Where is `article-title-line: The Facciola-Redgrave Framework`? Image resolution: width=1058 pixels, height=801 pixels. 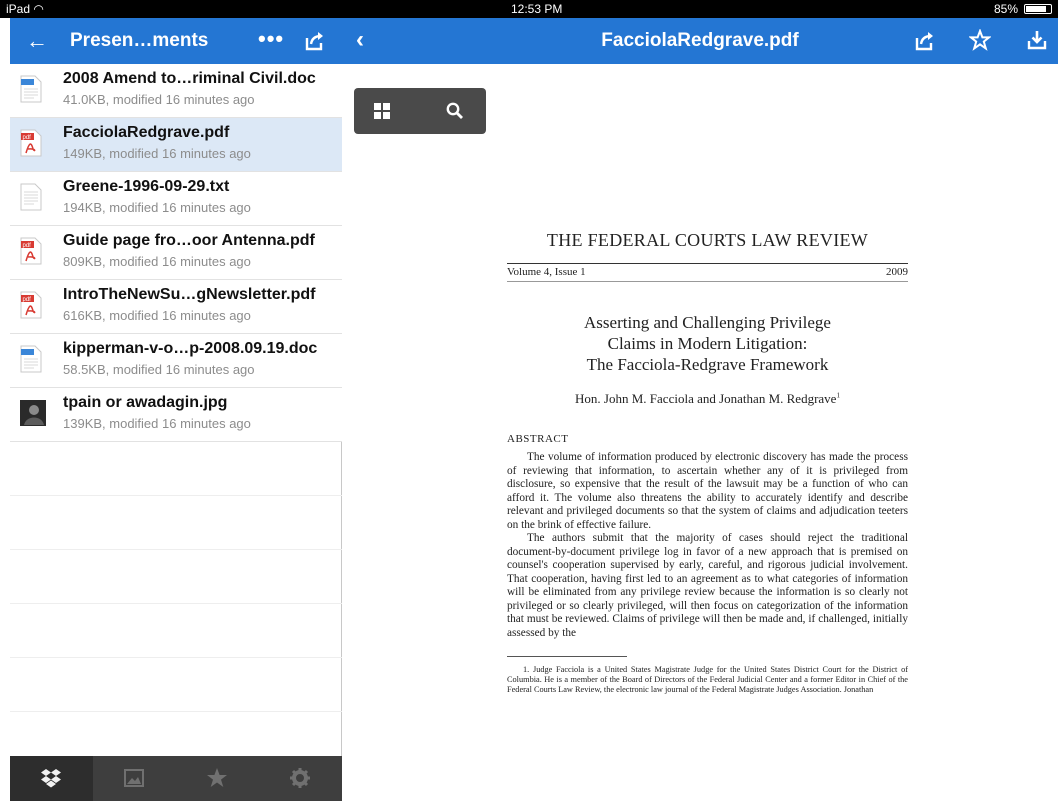
article-title-line: The Facciola-Redgrave Framework is located at coordinates (707, 364).